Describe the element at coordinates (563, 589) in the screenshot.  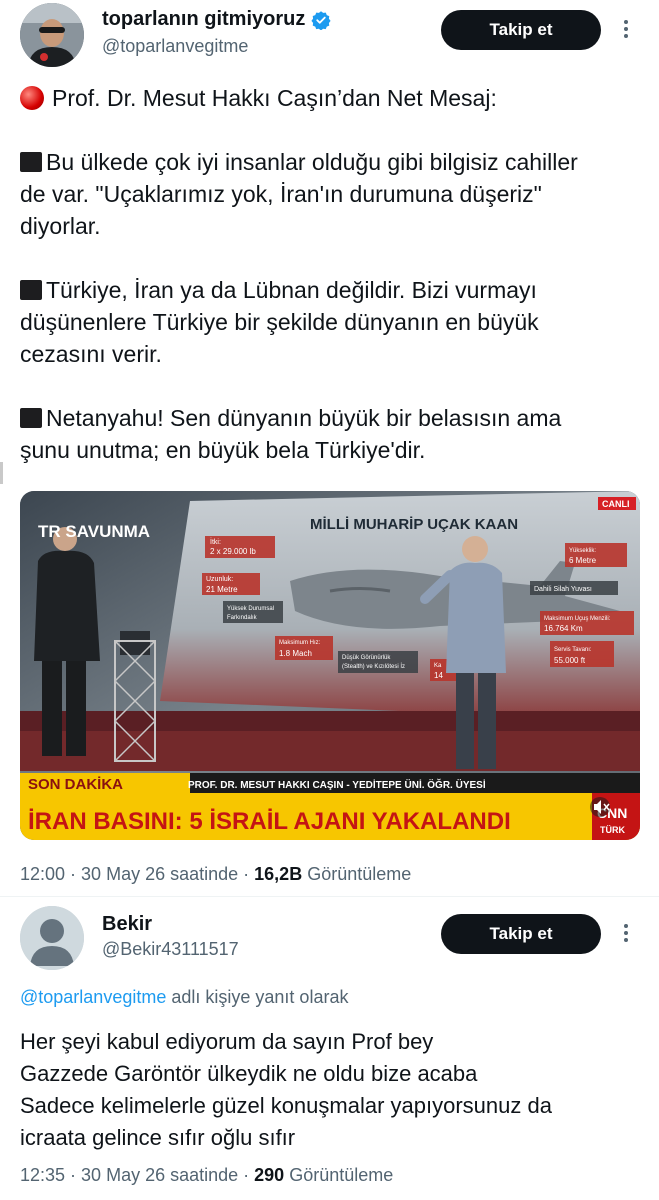
I see `media-label-dahili: Dahili Silah Yuvası` at that location.